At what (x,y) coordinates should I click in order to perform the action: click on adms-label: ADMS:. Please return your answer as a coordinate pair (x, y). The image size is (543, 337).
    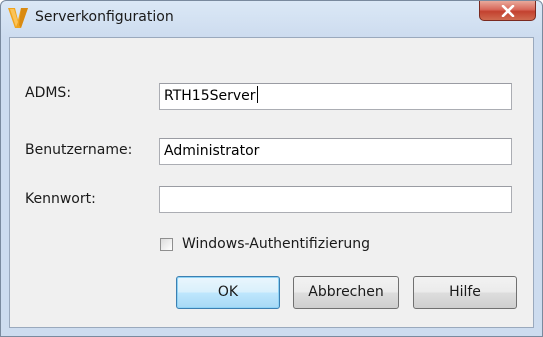
    Looking at the image, I should click on (48, 93).